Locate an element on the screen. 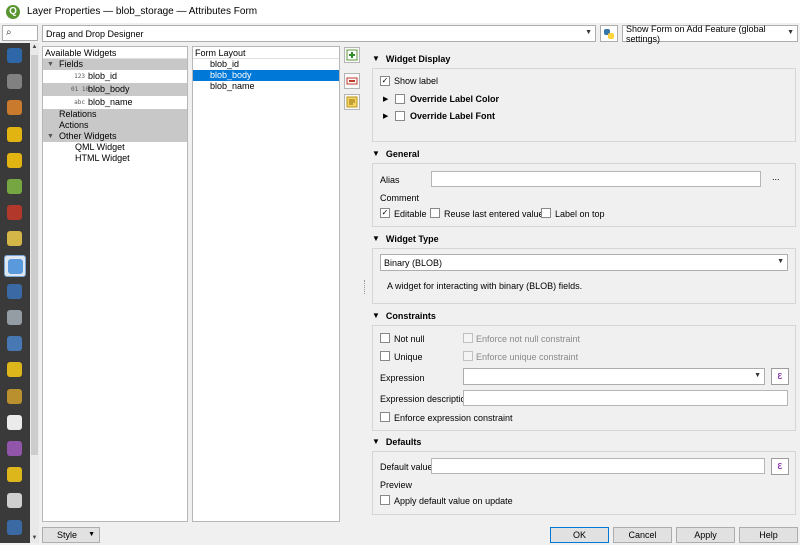 Image resolution: width=800 pixels, height=545 pixels. widget-type-value: Binary (BLOB) is located at coordinates (413, 262).